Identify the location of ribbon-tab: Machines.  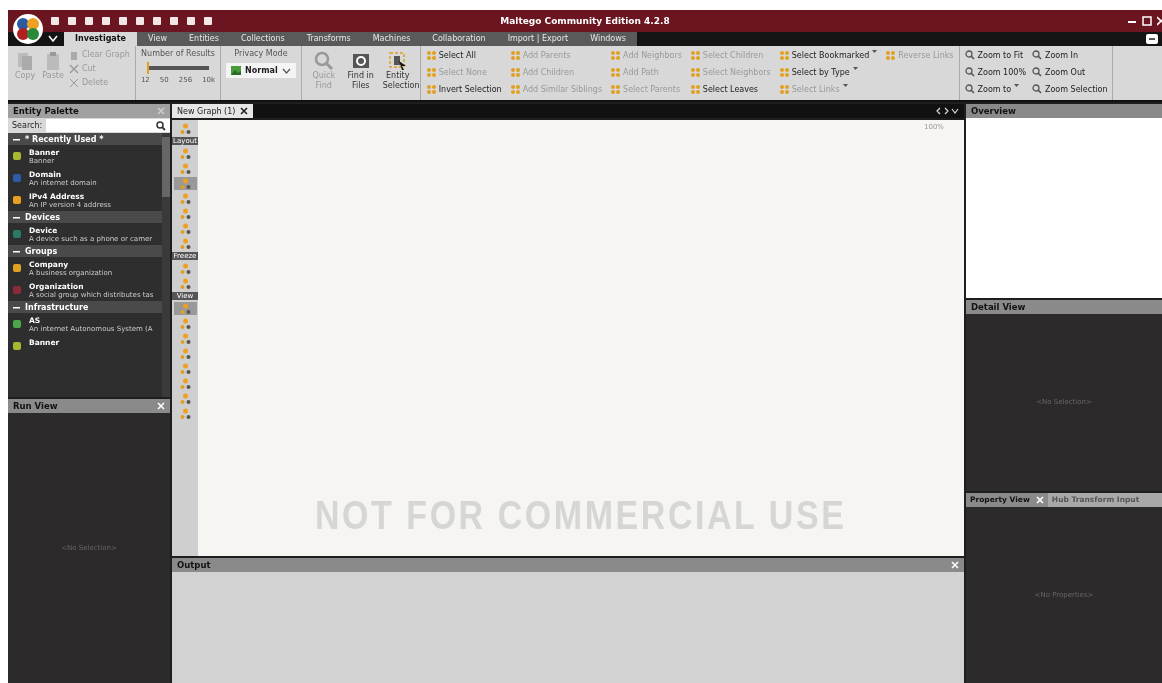
(391, 39).